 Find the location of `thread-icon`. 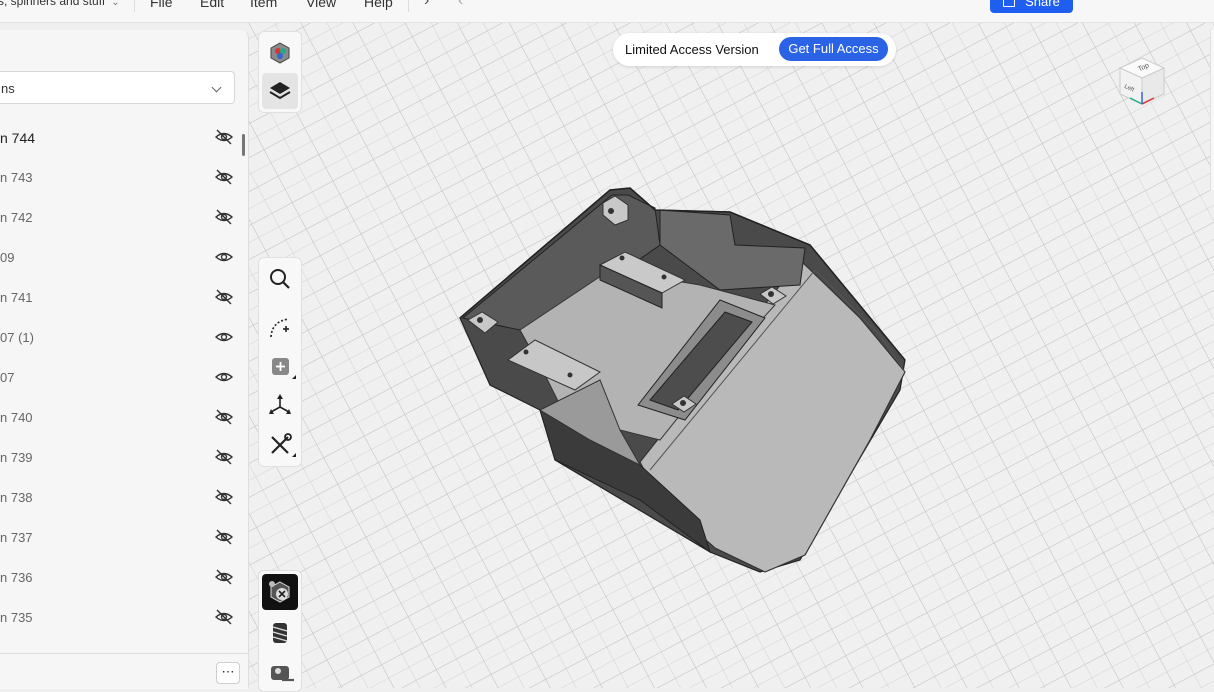

thread-icon is located at coordinates (280, 633).